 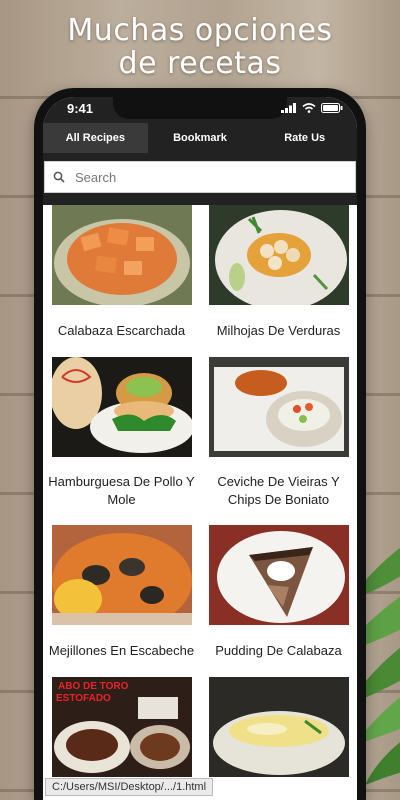 I want to click on recipe-title: Hamburguesa De Pollo Y Mole, so click(x=121, y=491).